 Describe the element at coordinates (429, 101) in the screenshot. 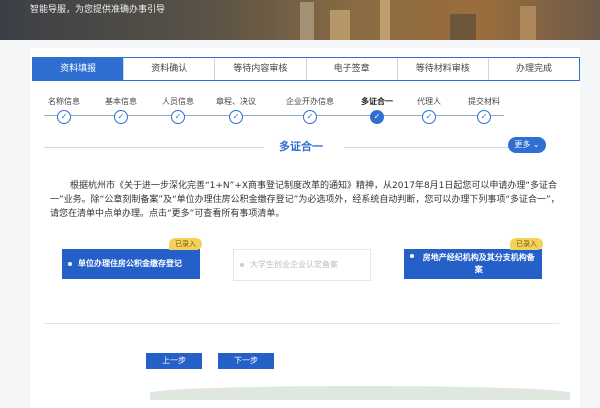

I see `substep-label: 代理人` at that location.